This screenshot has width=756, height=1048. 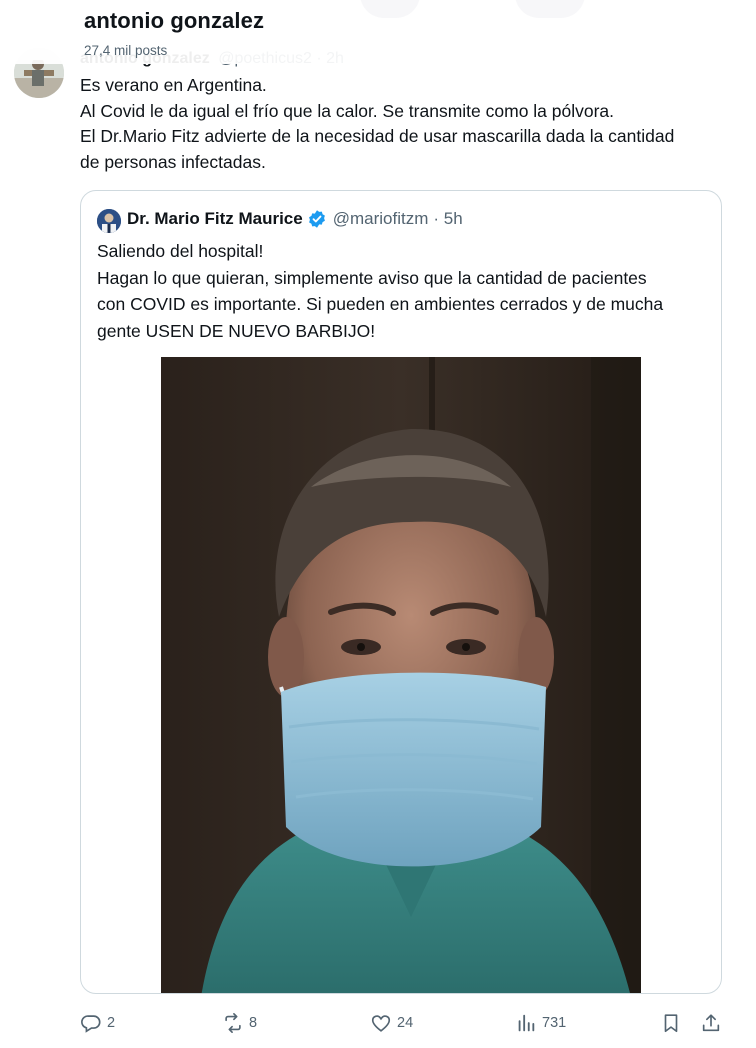 What do you see at coordinates (91, 1024) in the screenshot?
I see `reply-icon` at bounding box center [91, 1024].